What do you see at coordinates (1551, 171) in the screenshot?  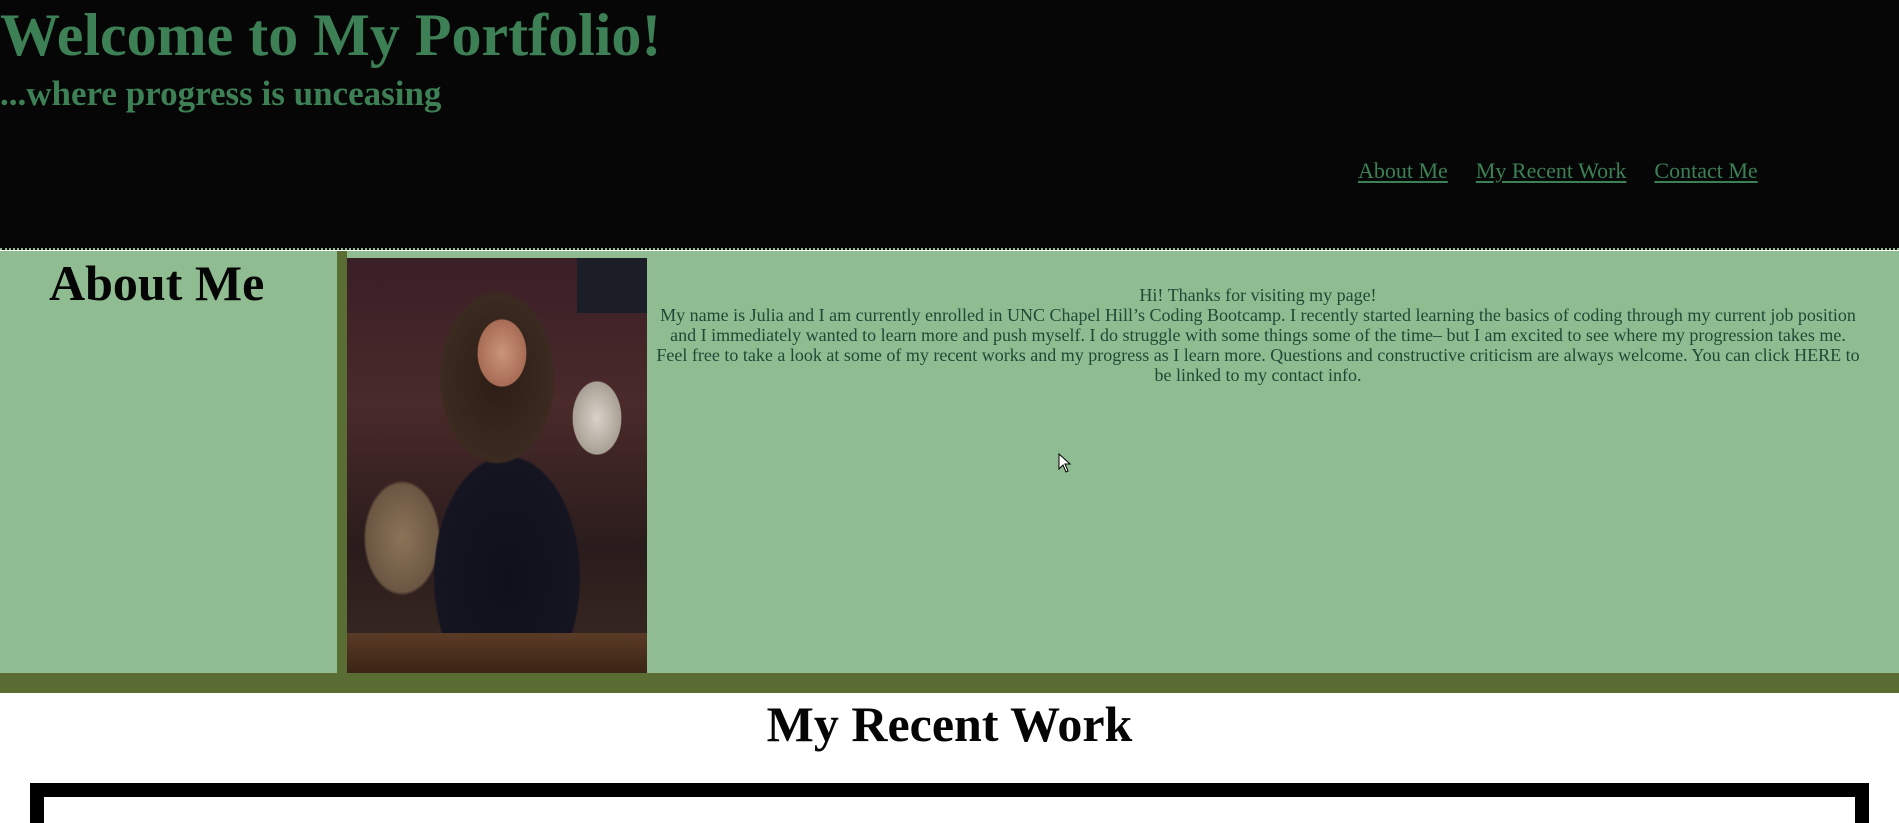 I see `nav-link-my-recent-work: My Recent Work` at bounding box center [1551, 171].